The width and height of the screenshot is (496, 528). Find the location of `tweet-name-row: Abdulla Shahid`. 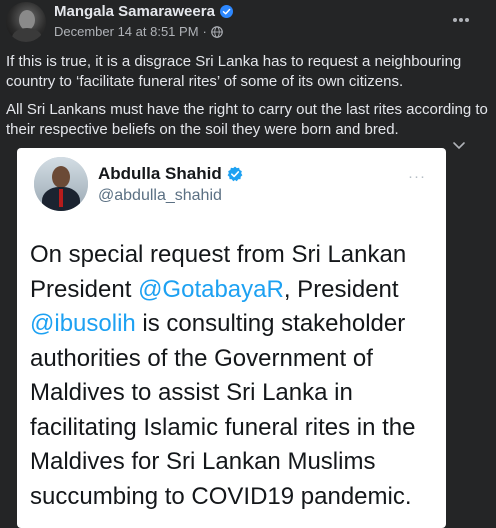

tweet-name-row: Abdulla Shahid is located at coordinates (170, 174).